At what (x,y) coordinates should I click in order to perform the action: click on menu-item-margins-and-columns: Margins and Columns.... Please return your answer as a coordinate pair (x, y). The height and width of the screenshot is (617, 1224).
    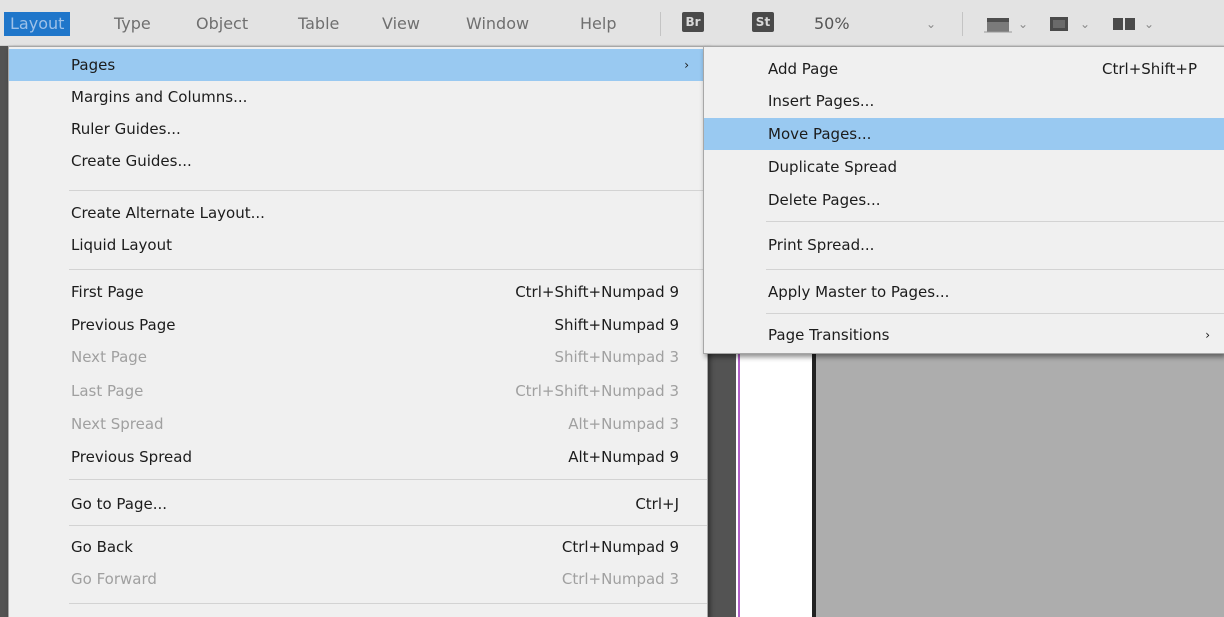
    Looking at the image, I should click on (358, 97).